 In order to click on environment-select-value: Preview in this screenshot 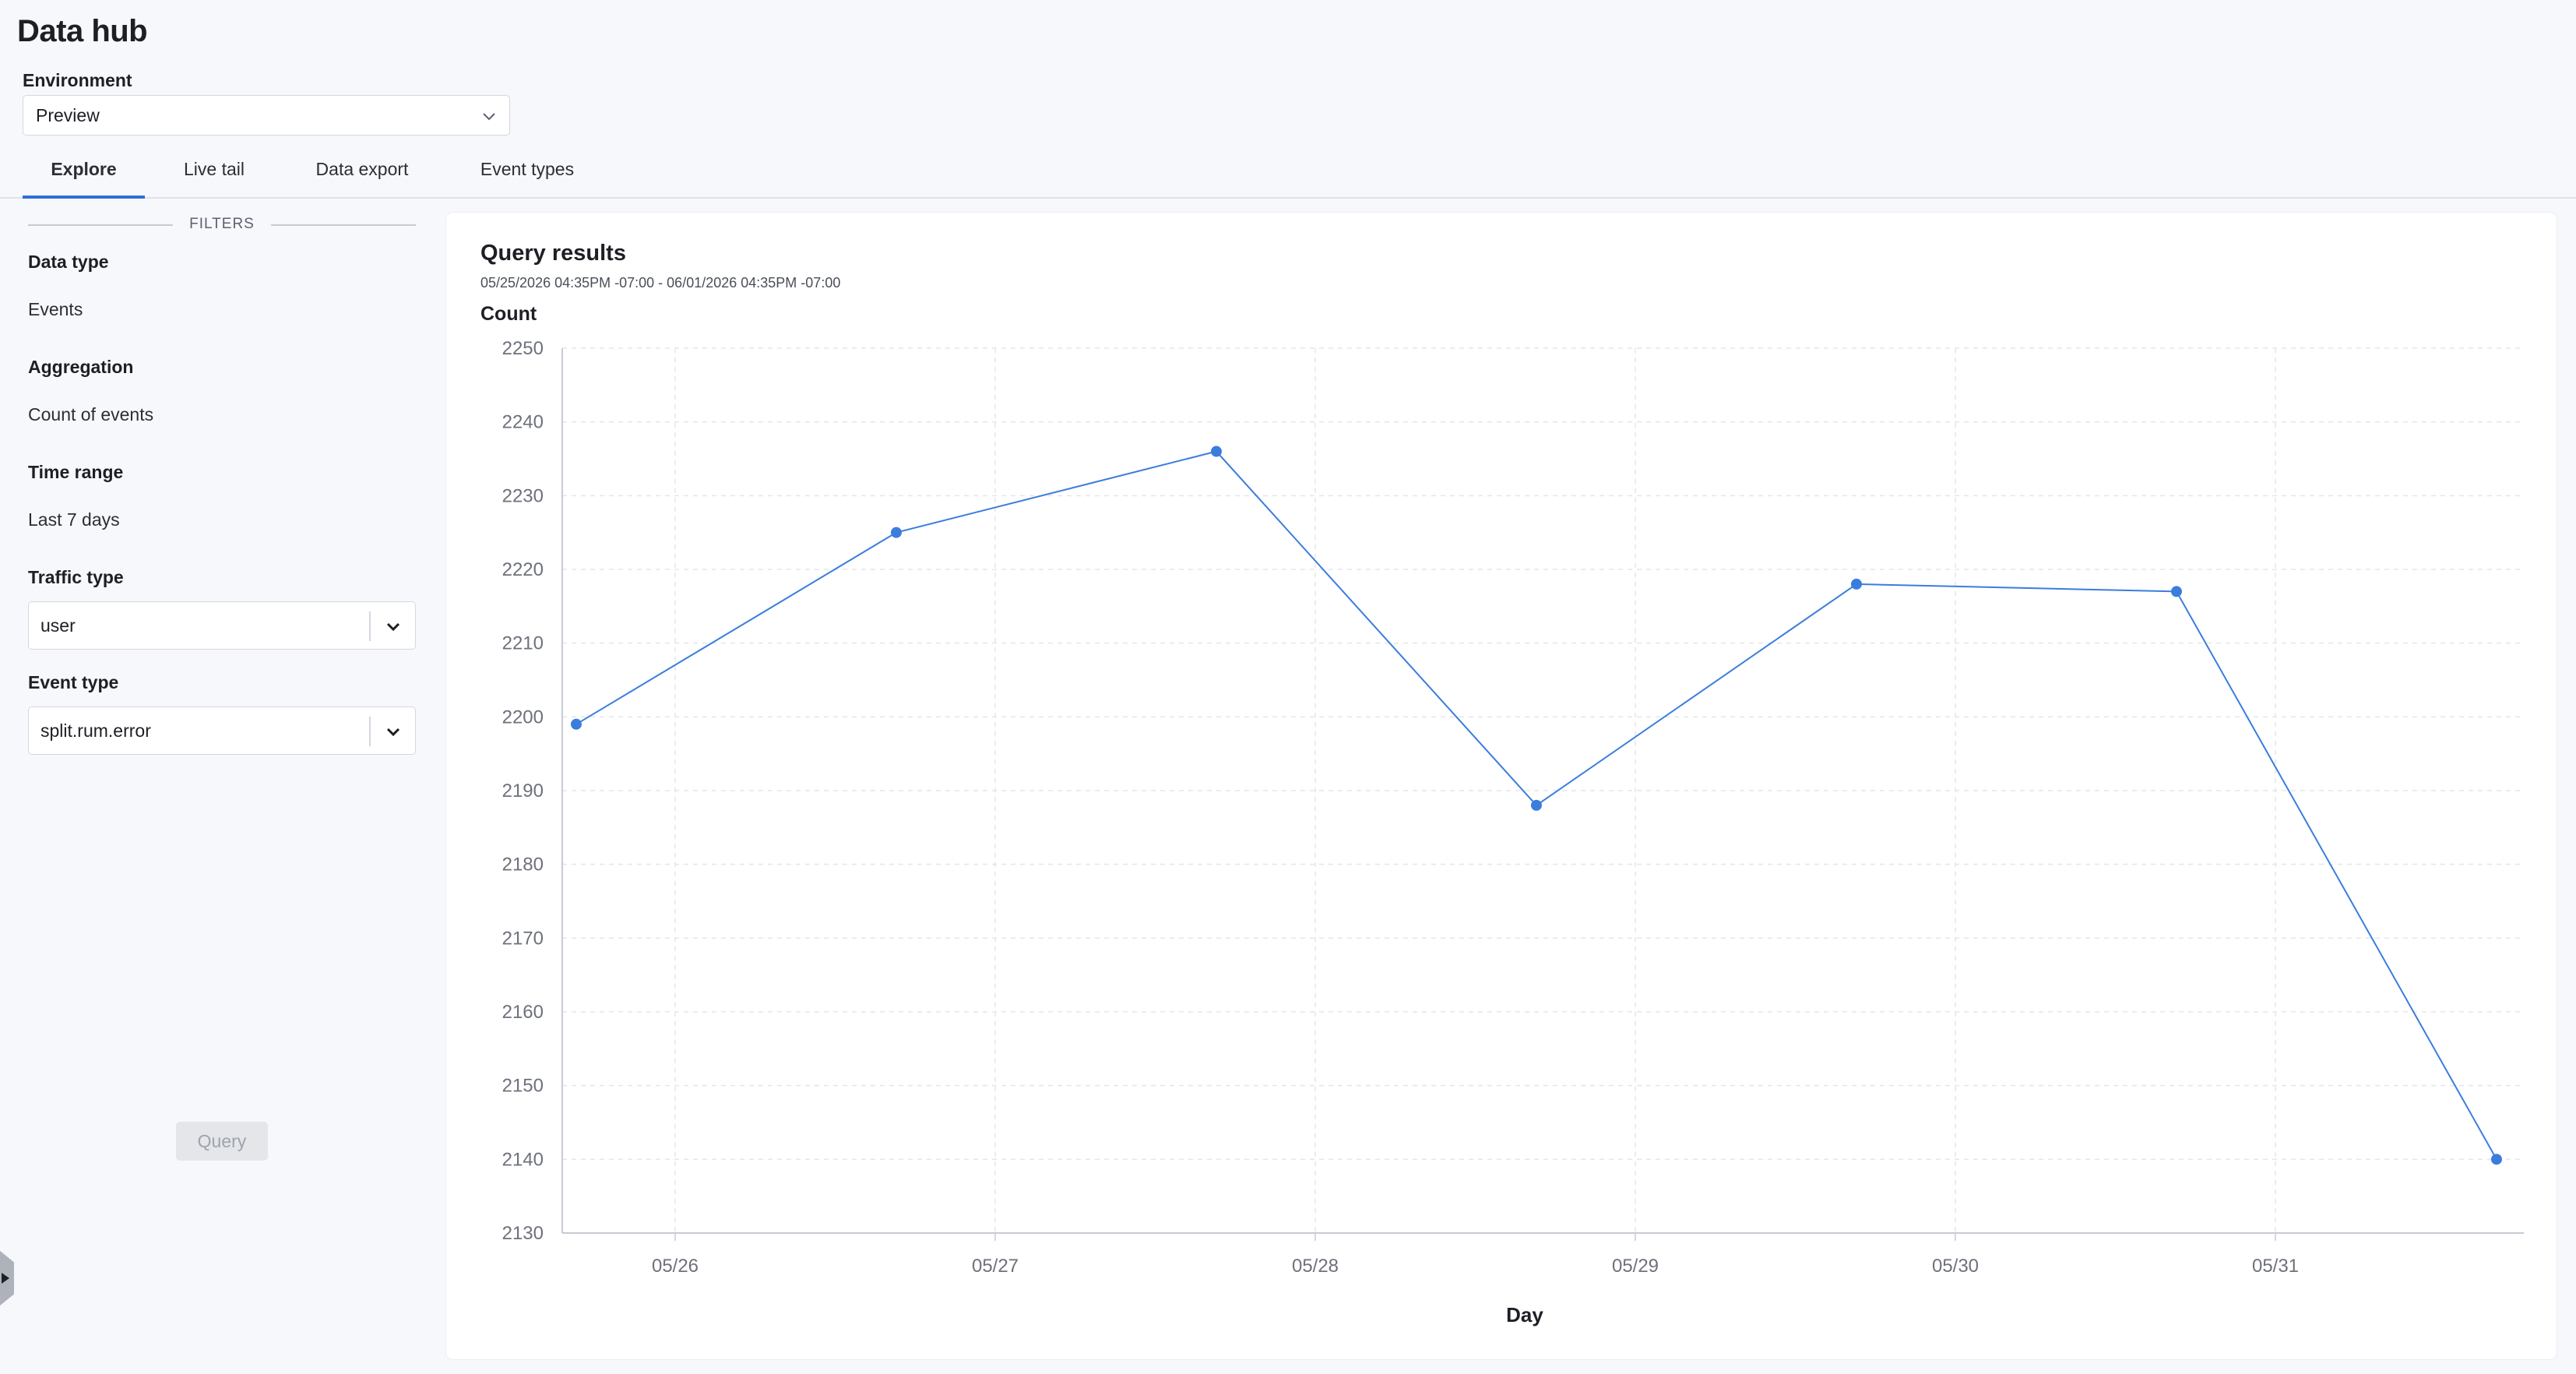, I will do `click(68, 114)`.